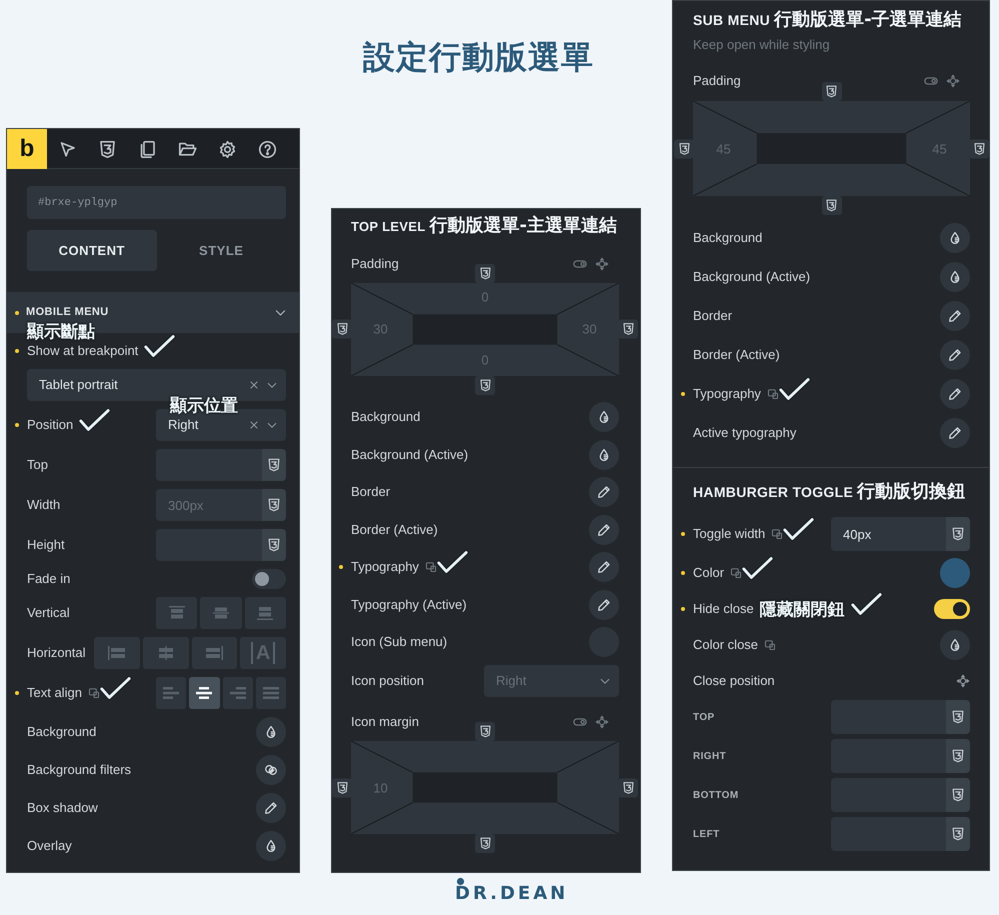  What do you see at coordinates (82, 351) in the screenshot?
I see `field-label: Show at breakpoint` at bounding box center [82, 351].